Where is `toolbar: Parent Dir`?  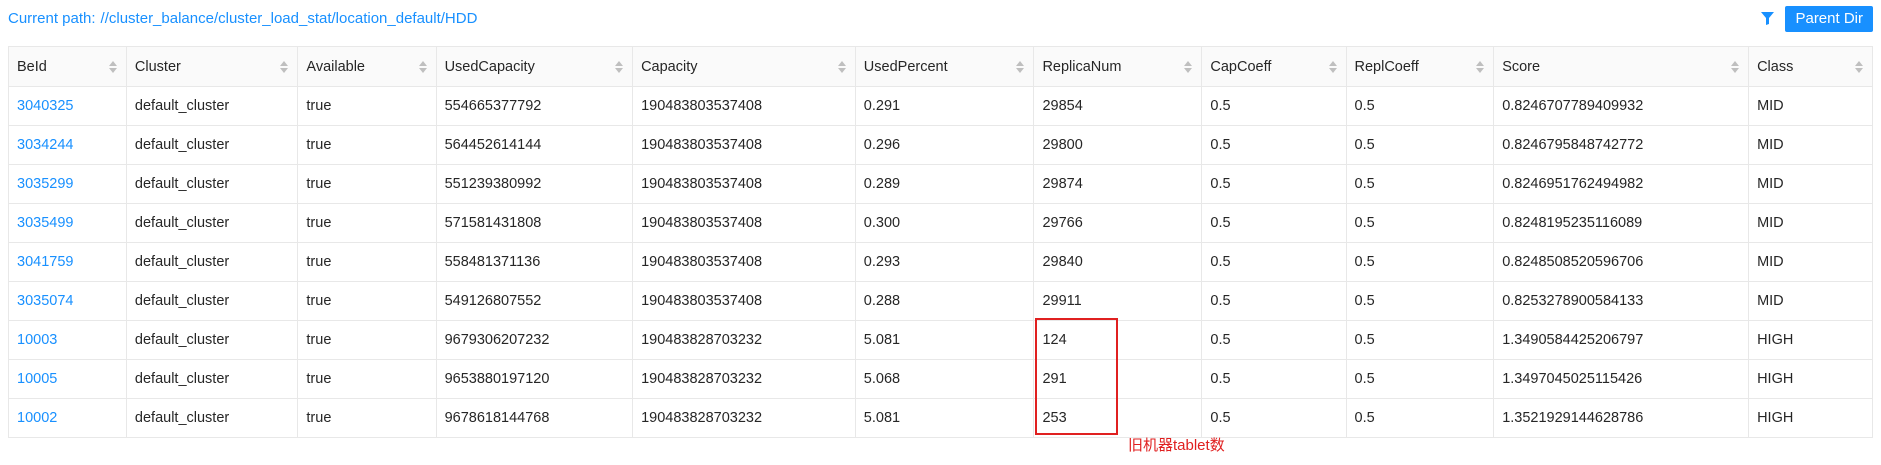
toolbar: Parent Dir is located at coordinates (1815, 18).